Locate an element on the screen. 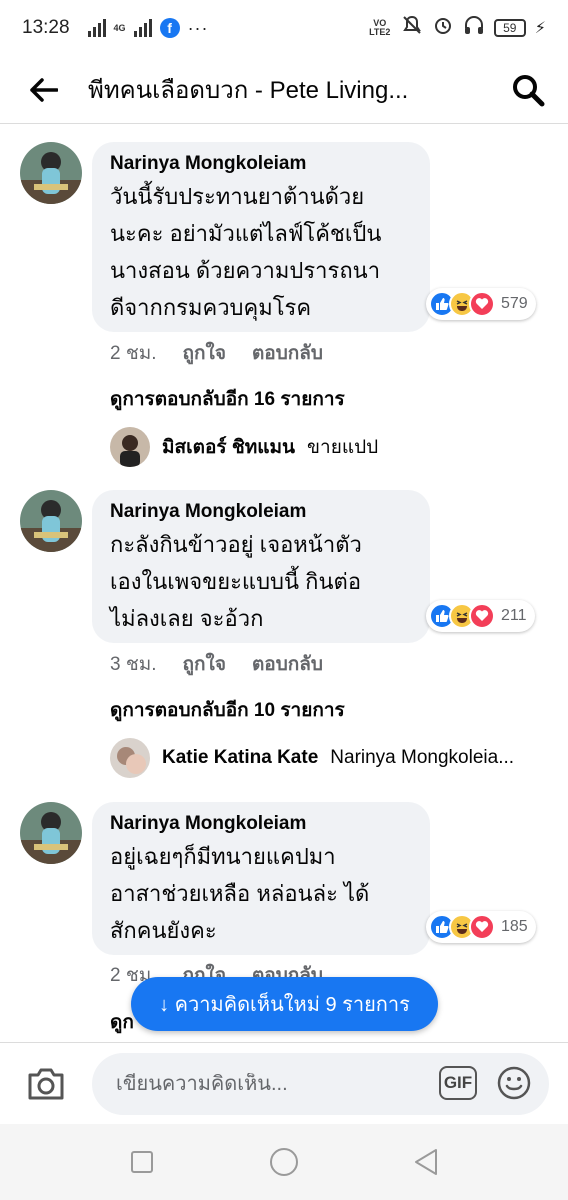  more-notifications-icon: ··· is located at coordinates (198, 27).